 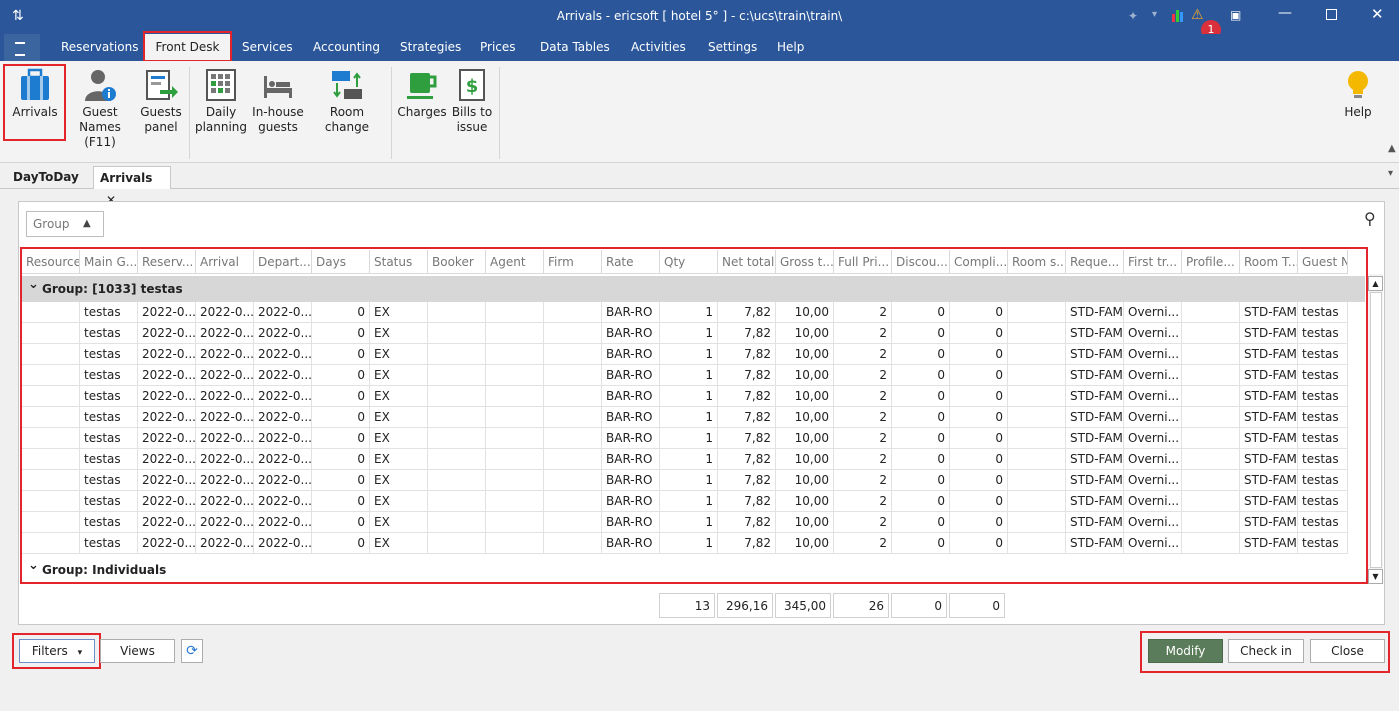 What do you see at coordinates (457, 262) in the screenshot?
I see `column-header-booker: Booker` at bounding box center [457, 262].